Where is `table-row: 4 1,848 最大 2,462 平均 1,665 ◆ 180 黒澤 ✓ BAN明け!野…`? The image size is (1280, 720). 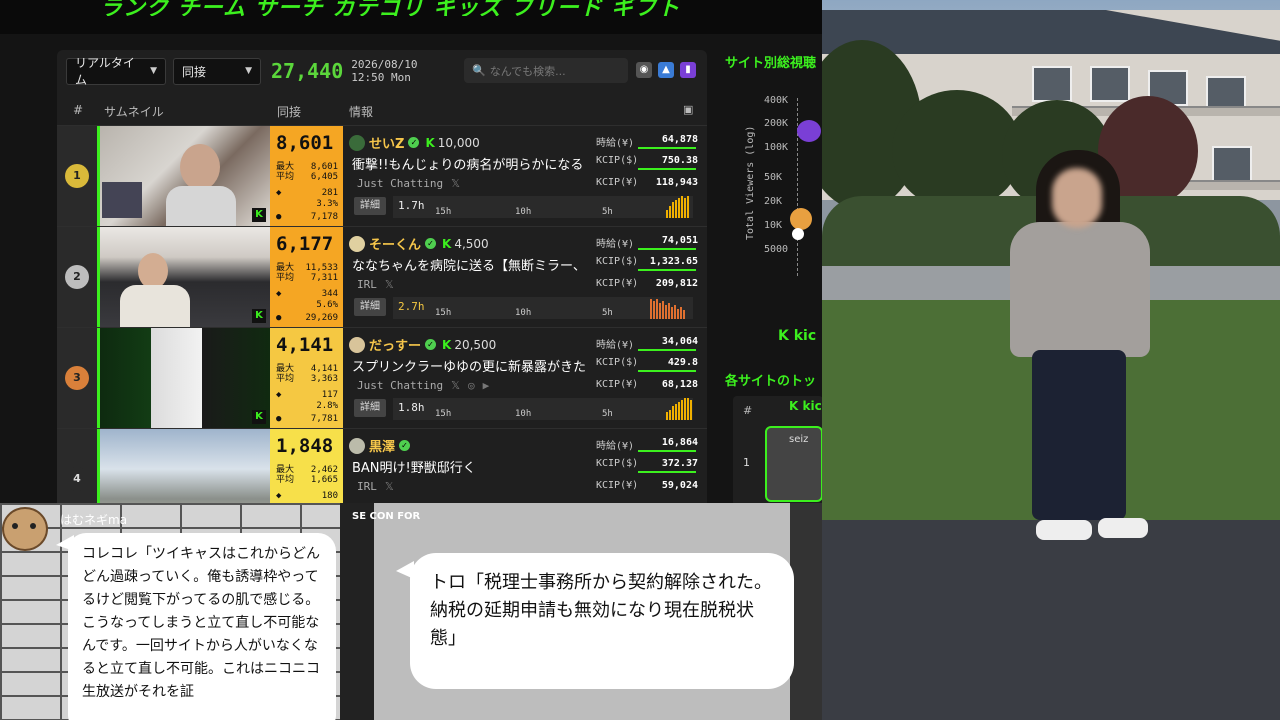
table-row: 4 1,848 最大 2,462 平均 1,665 ◆ 180 黒澤 ✓ BAN明け!野… is located at coordinates (382, 465).